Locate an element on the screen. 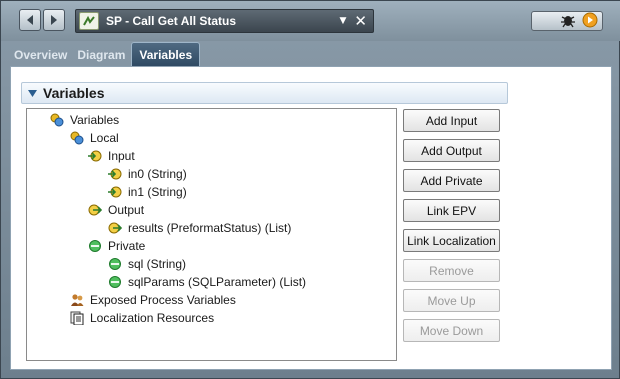 The image size is (620, 379). variables-icon is located at coordinates (57, 120).